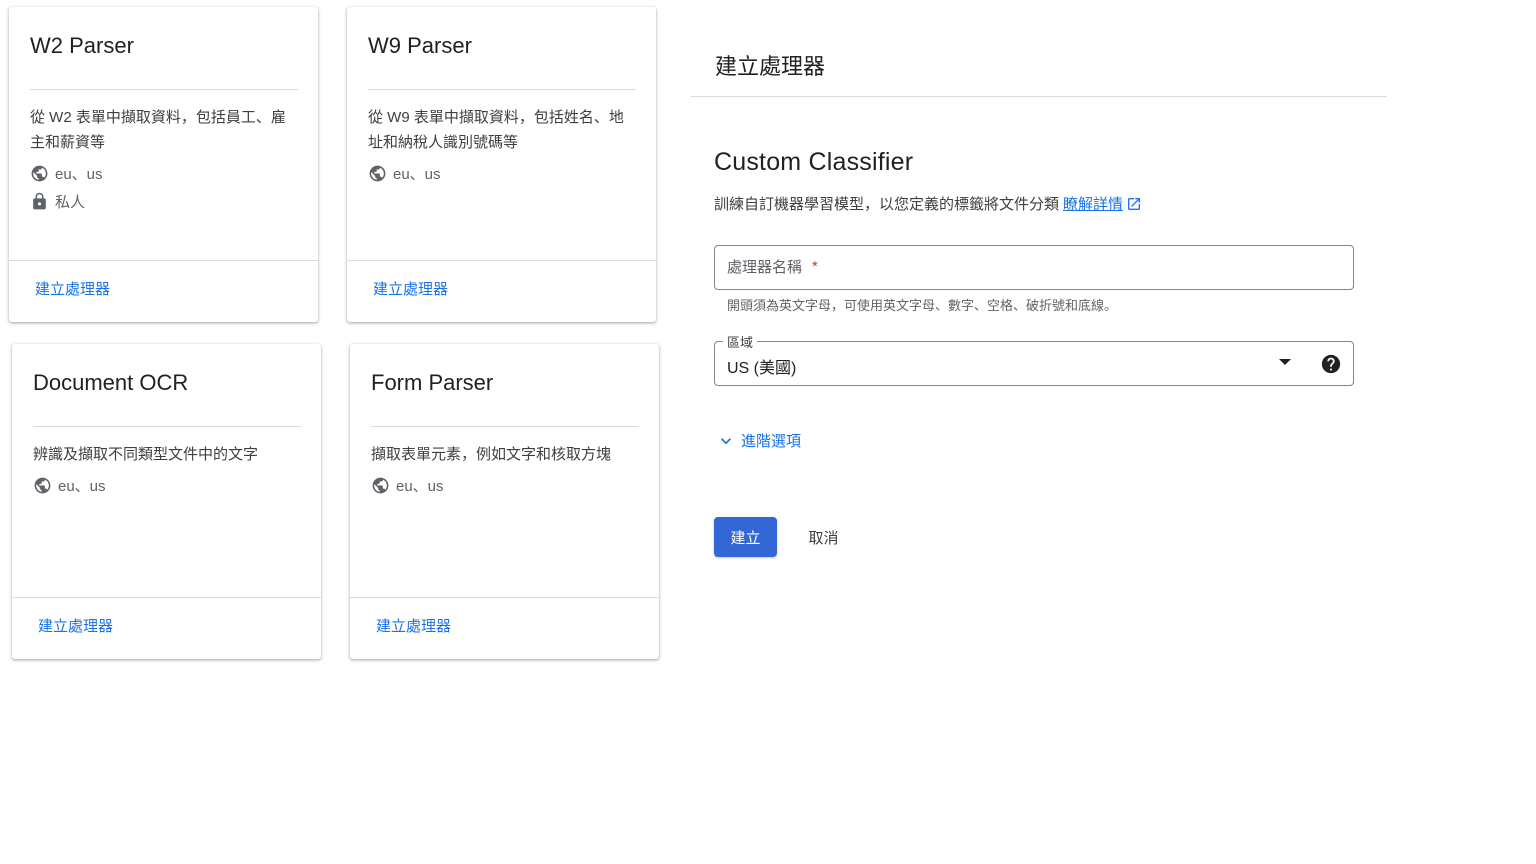 Image resolution: width=1536 pixels, height=864 pixels. What do you see at coordinates (504, 501) in the screenshot?
I see `processor-card-form-parser: Form Parser 擷取表單元素，例如文字和核取方塊 eu、us 建立處理器` at bounding box center [504, 501].